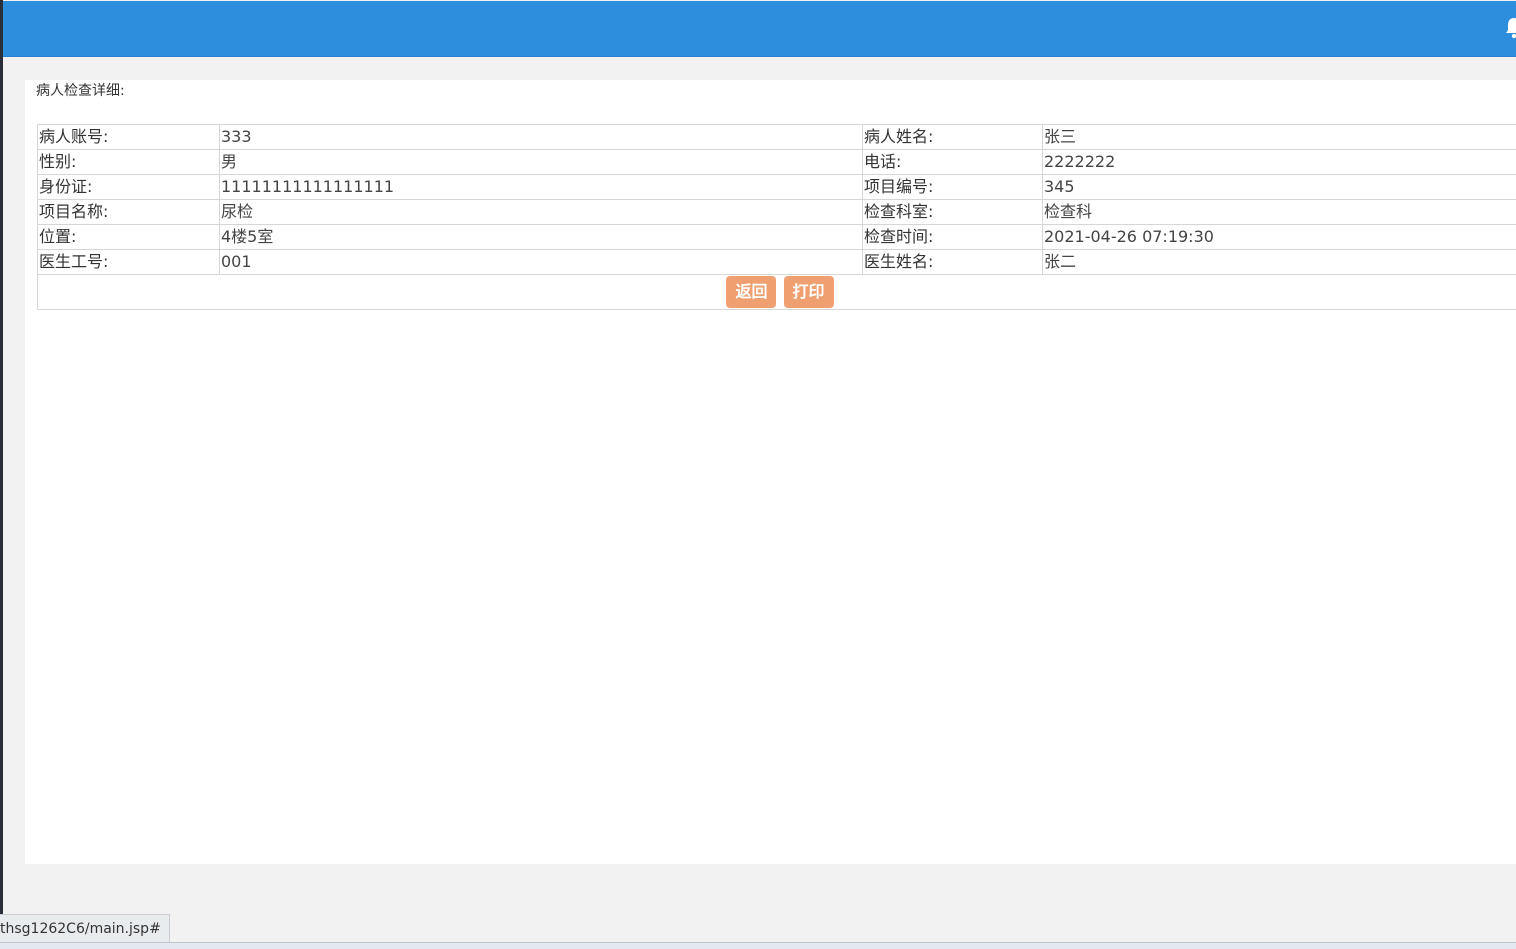 The width and height of the screenshot is (1516, 949). Describe the element at coordinates (953, 187) in the screenshot. I see `label-item-number: 项目编号:` at that location.